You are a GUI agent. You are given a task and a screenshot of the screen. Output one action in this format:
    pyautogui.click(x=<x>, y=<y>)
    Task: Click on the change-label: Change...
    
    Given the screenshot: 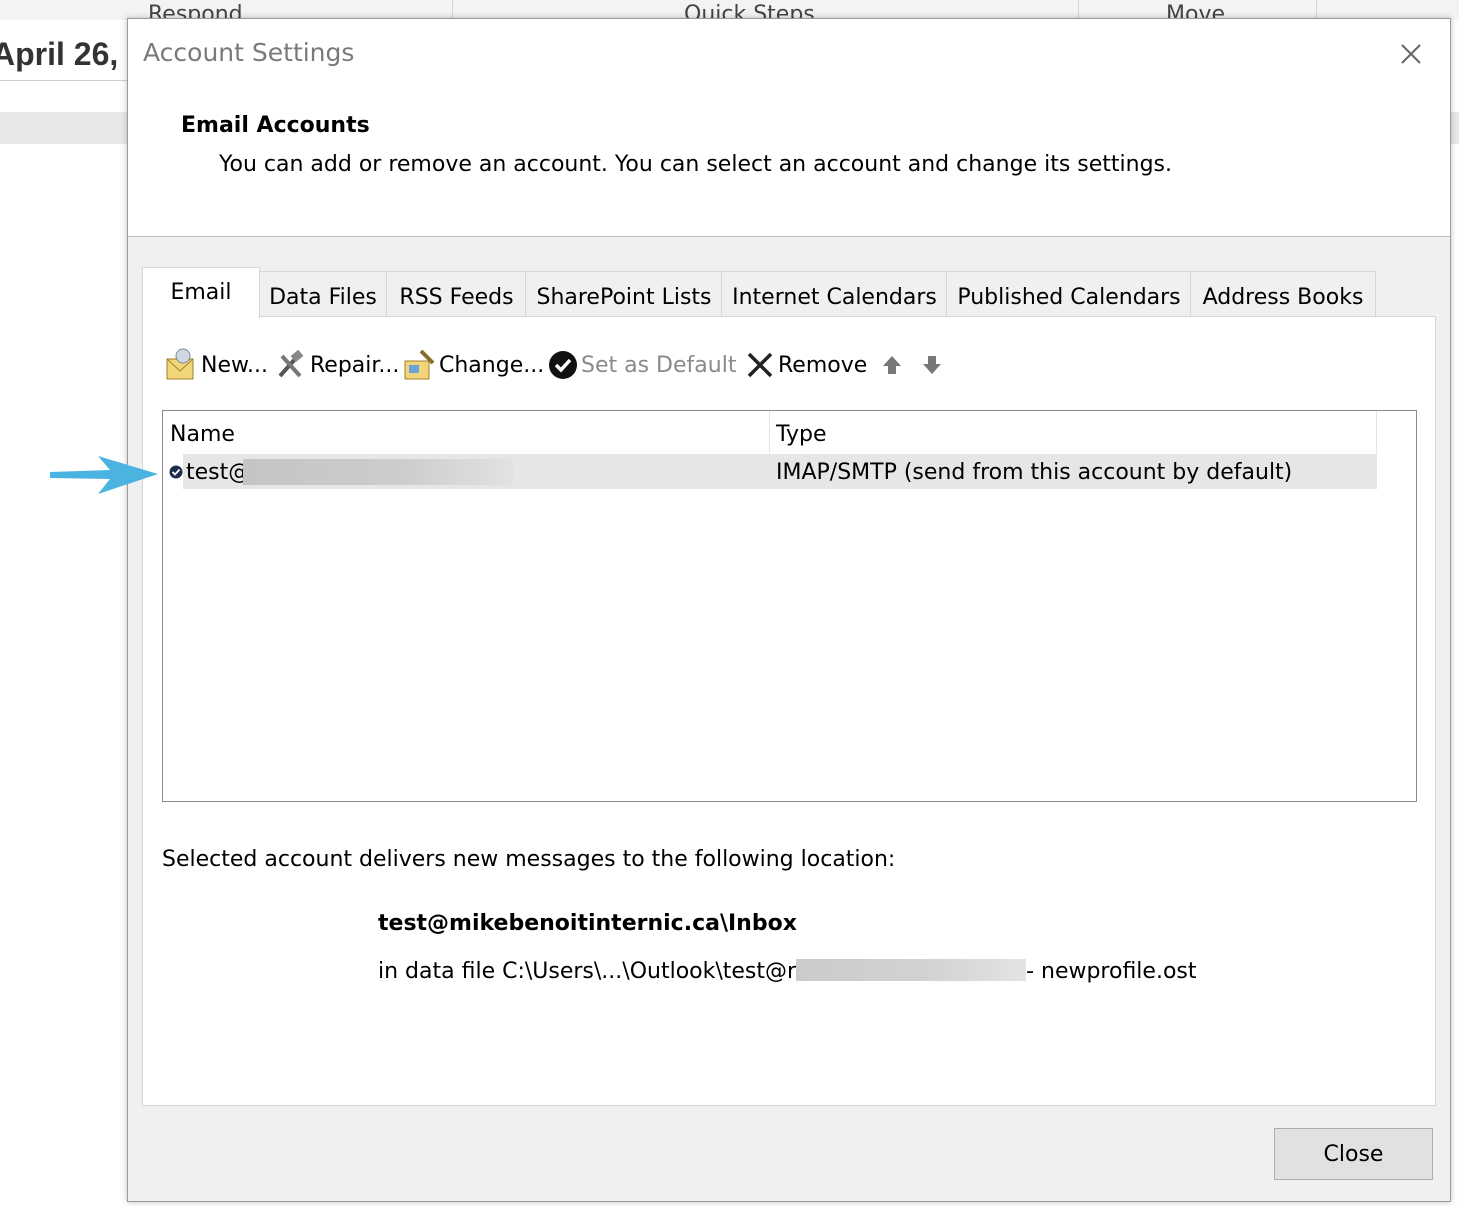 What is the action you would take?
    pyautogui.click(x=492, y=365)
    